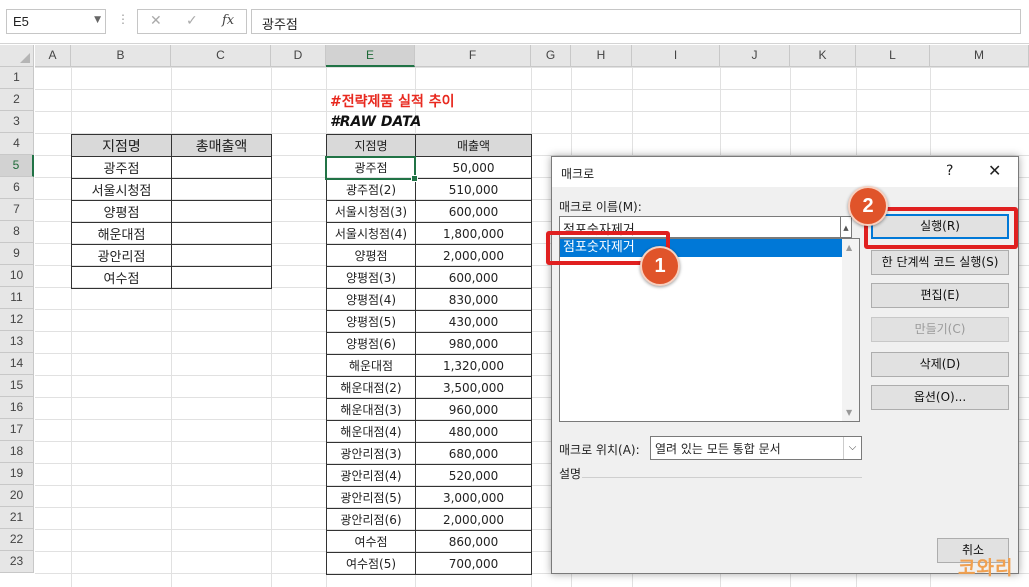  I want to click on column-header-d: D, so click(298, 56).